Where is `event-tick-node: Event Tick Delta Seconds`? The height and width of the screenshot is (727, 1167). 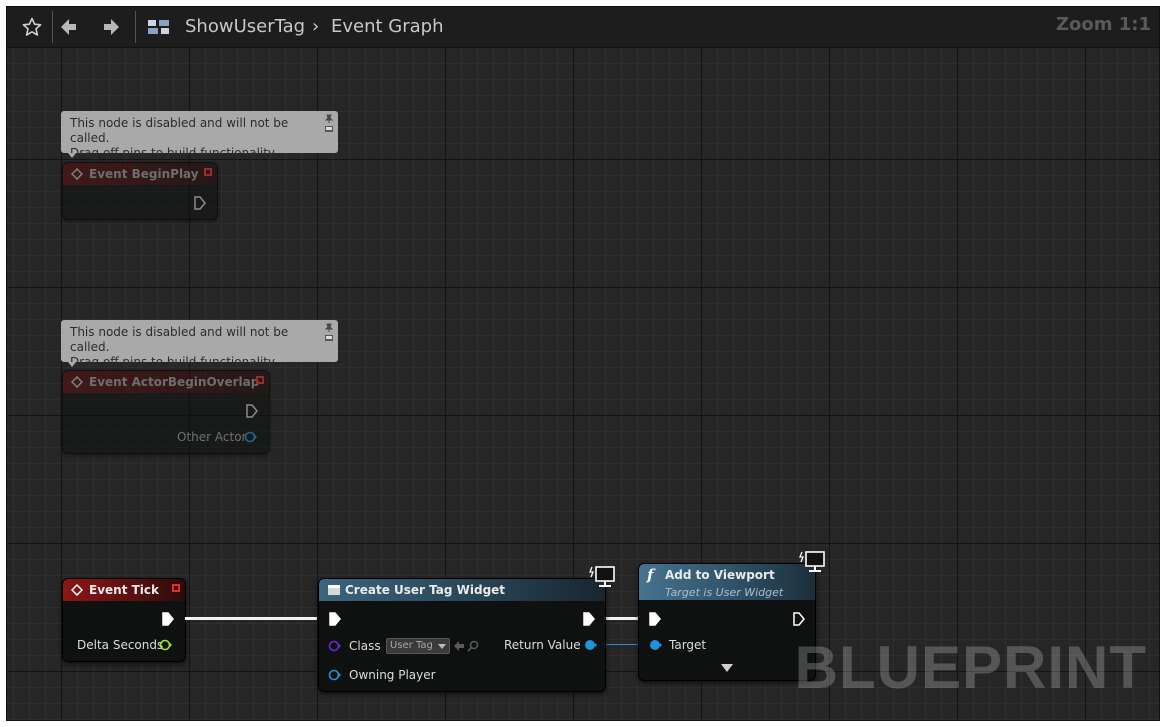 event-tick-node: Event Tick Delta Seconds is located at coordinates (124, 620).